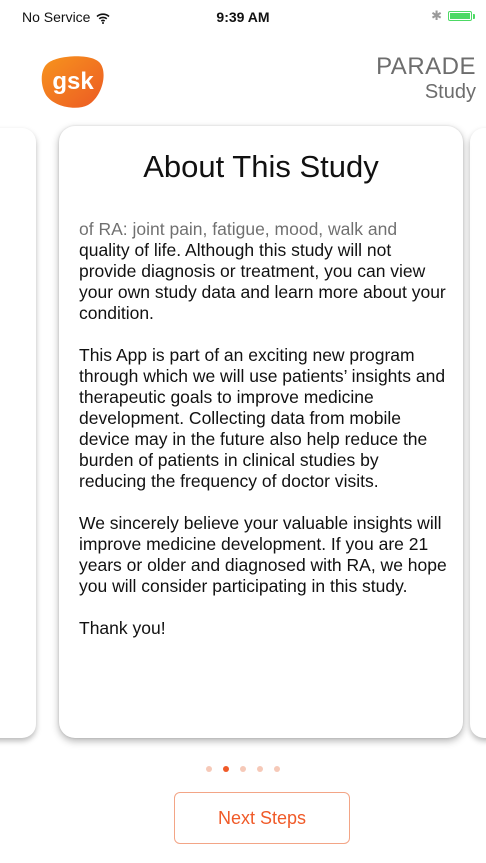 The height and width of the screenshot is (863, 486). I want to click on card-paragraph-4: Thank you!, so click(122, 628).